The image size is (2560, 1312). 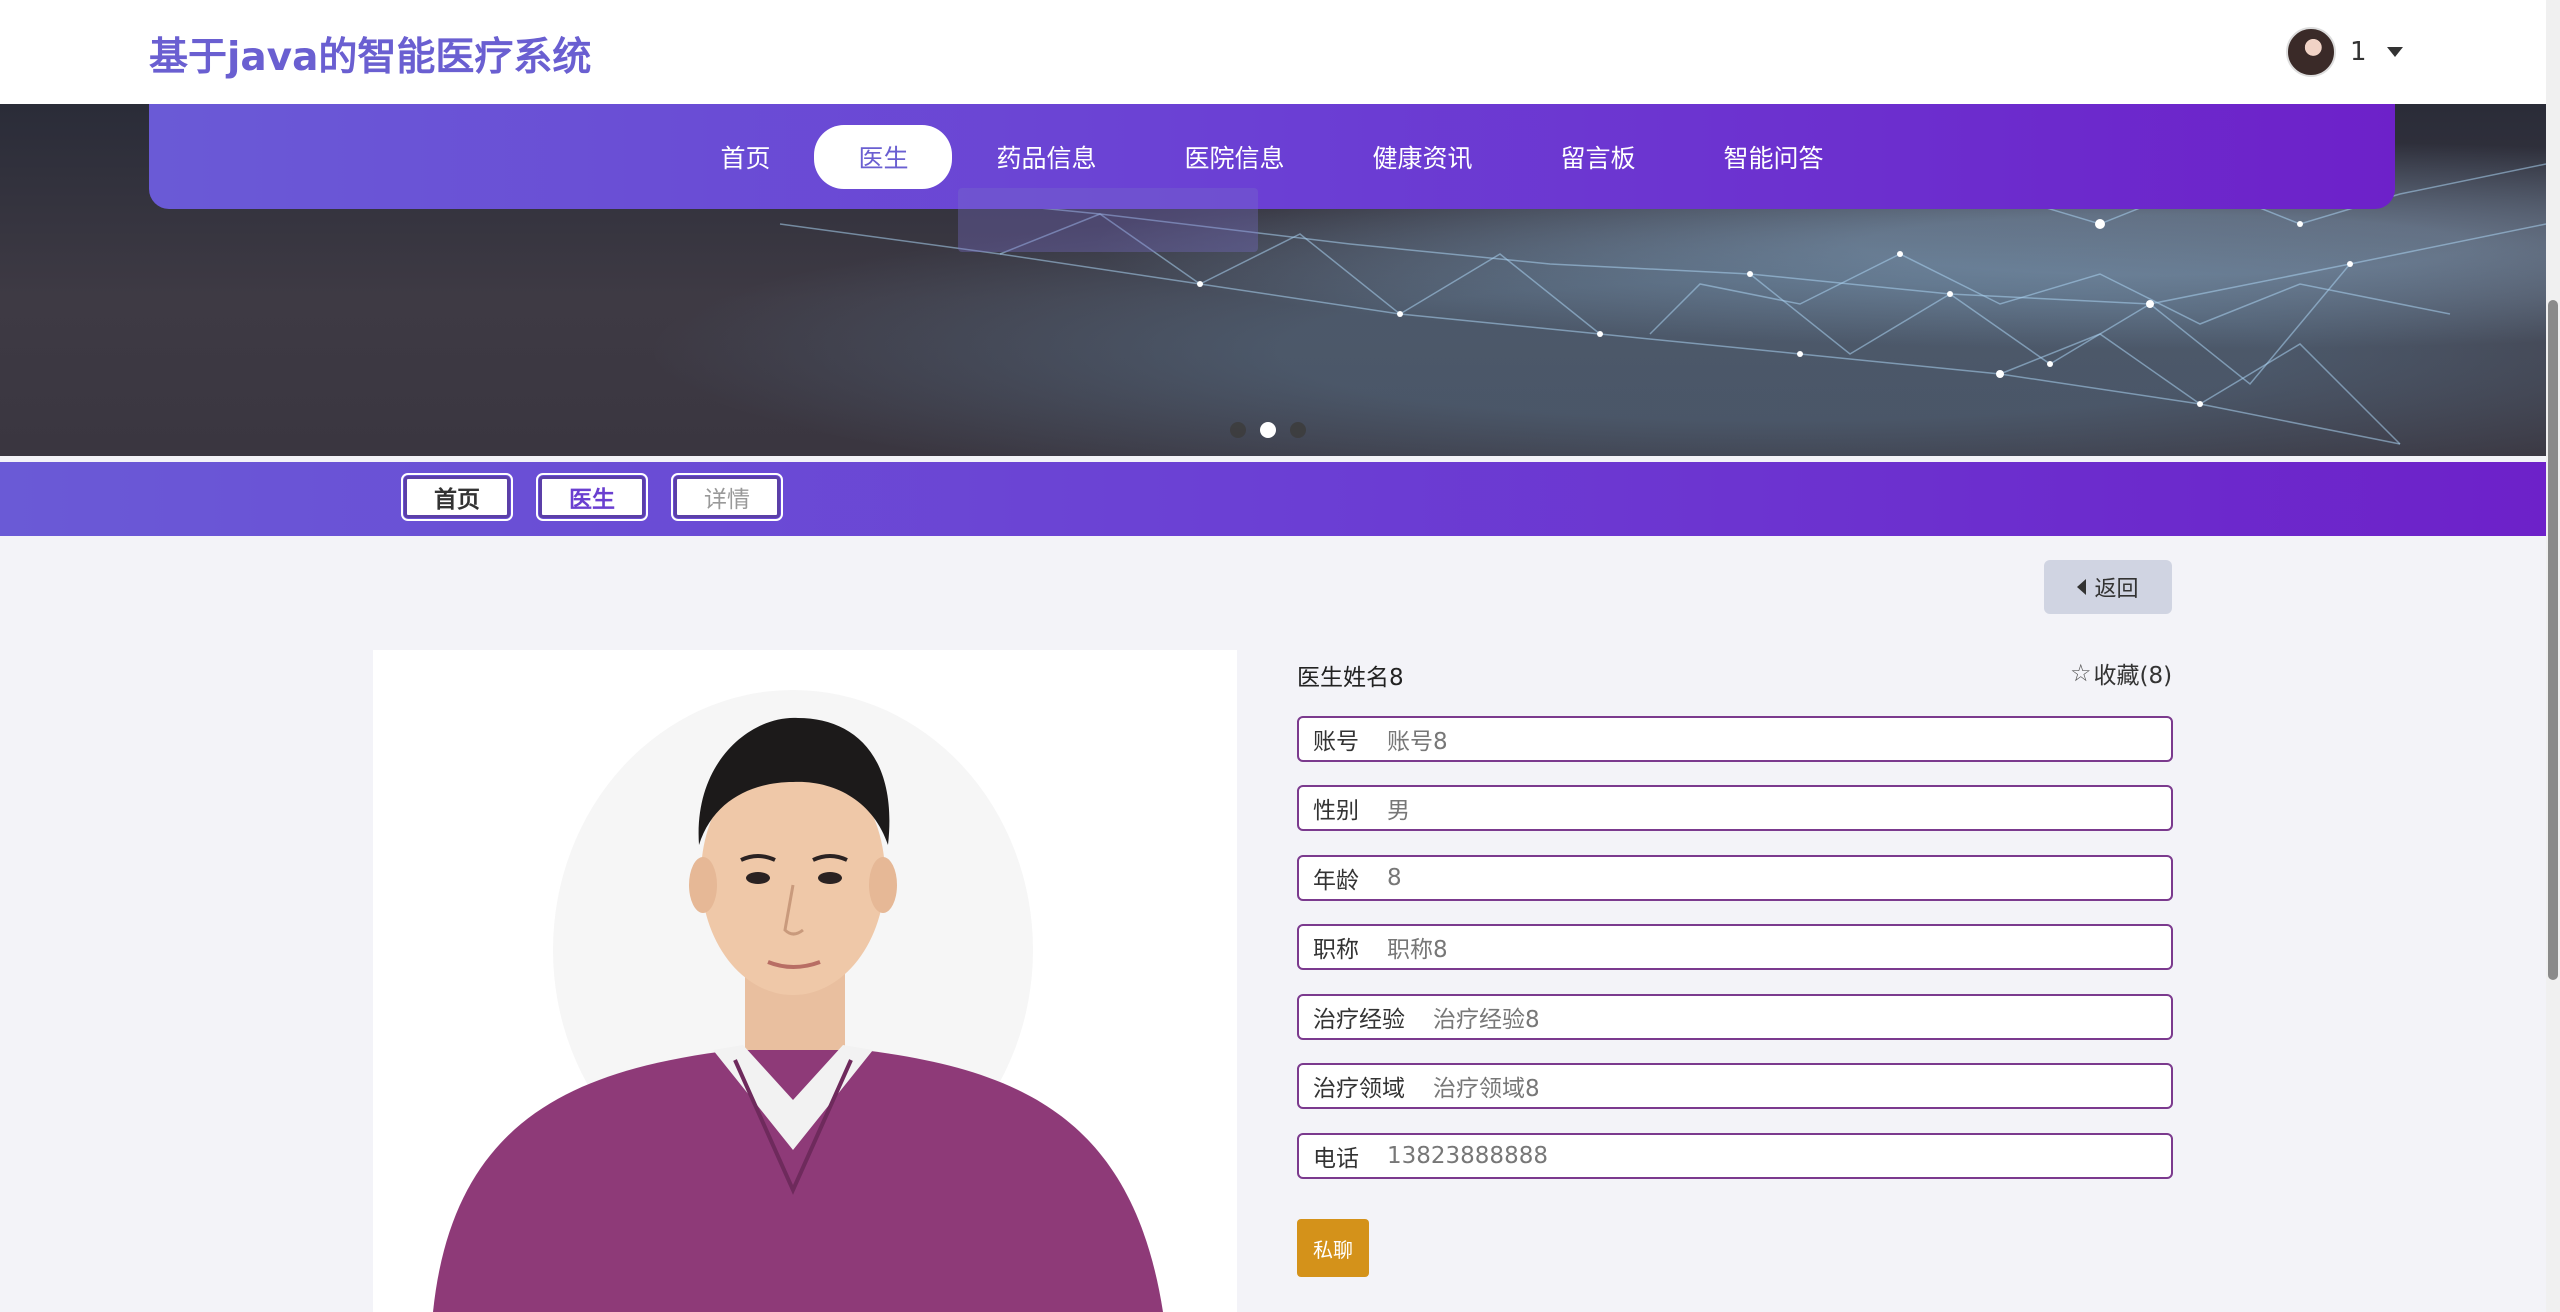 I want to click on field-value: 职称8, so click(x=1417, y=950).